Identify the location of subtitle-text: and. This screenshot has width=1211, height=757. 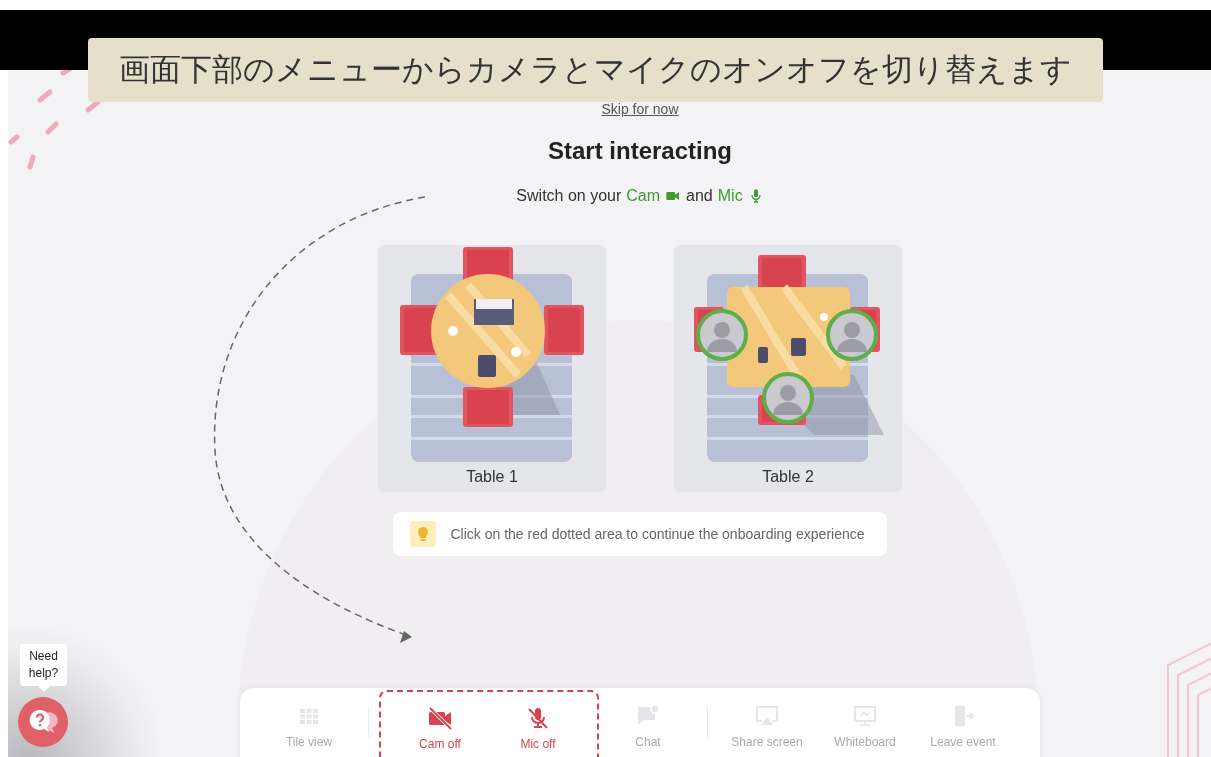
(699, 196).